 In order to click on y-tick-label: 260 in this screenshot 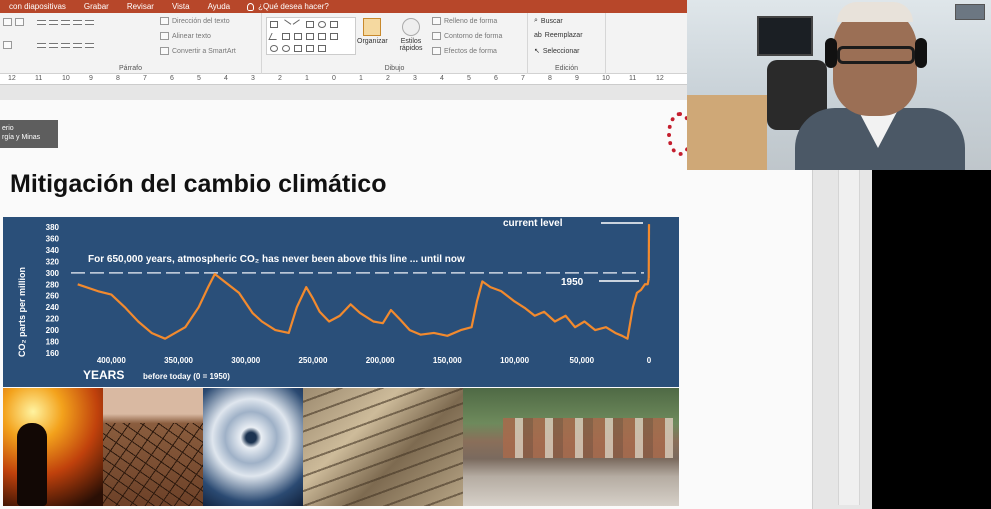, I will do `click(53, 296)`.